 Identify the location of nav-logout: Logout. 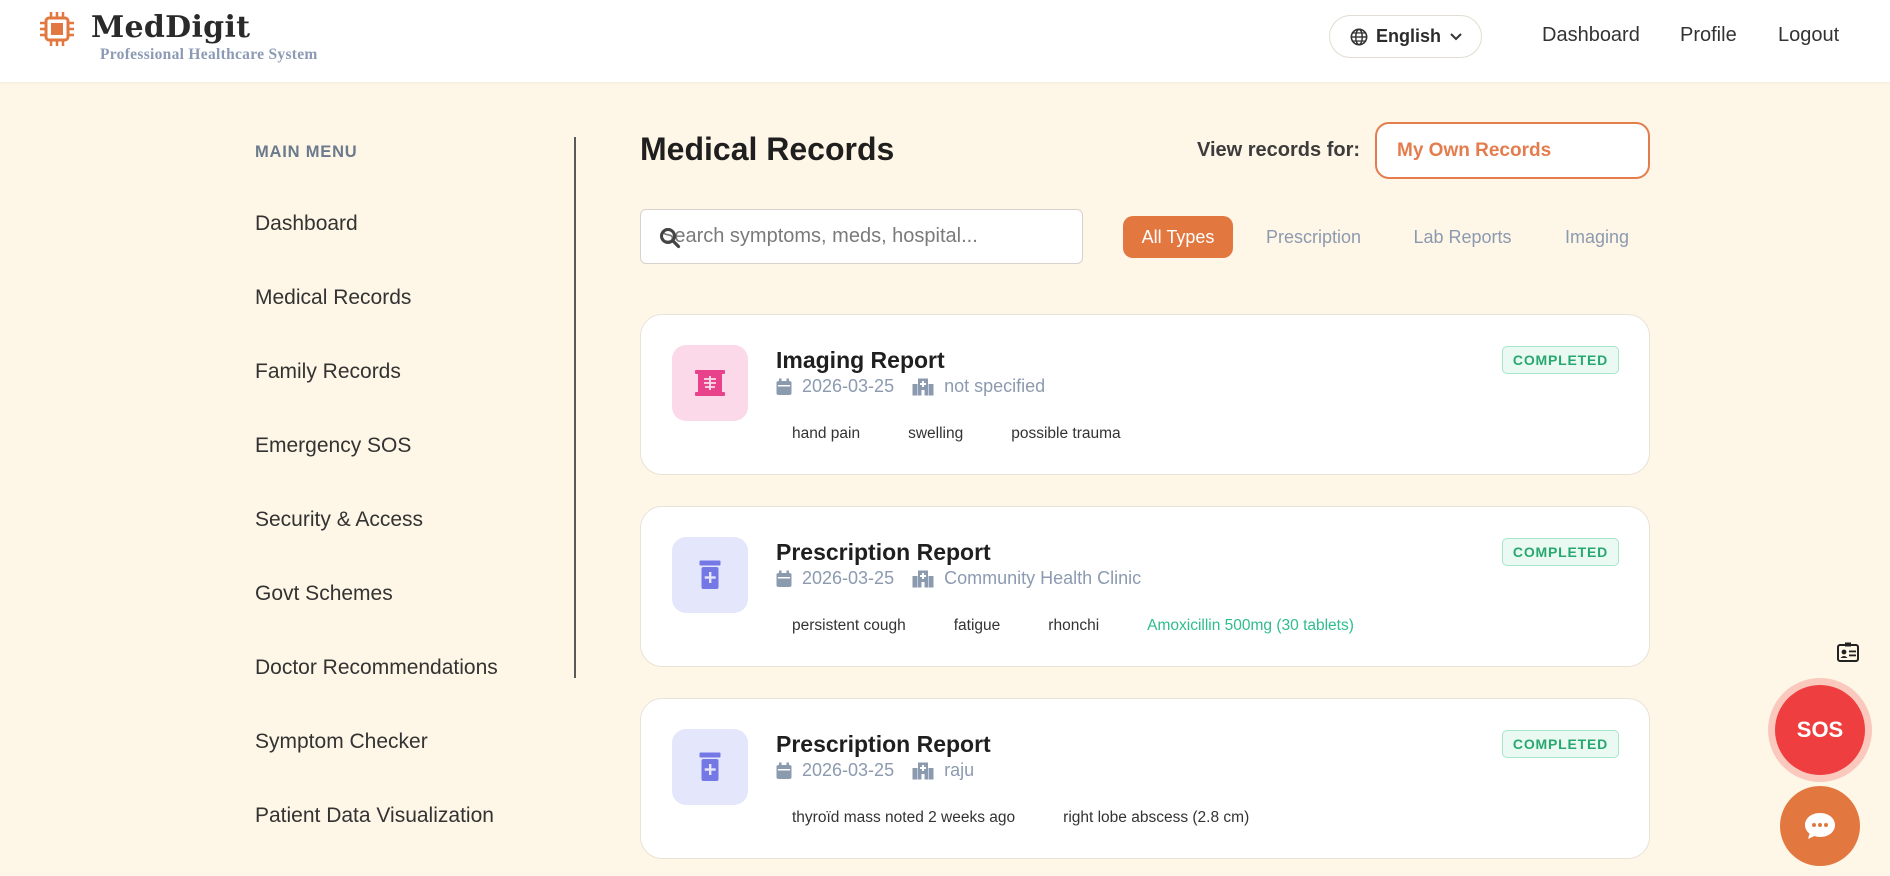
(1808, 35).